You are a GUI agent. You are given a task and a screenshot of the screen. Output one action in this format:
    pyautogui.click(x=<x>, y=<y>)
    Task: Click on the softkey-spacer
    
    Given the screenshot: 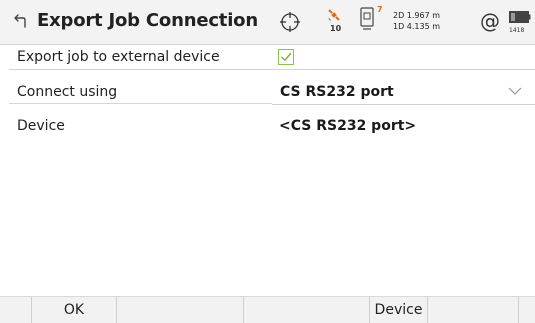 What is the action you would take?
    pyautogui.click(x=16, y=310)
    